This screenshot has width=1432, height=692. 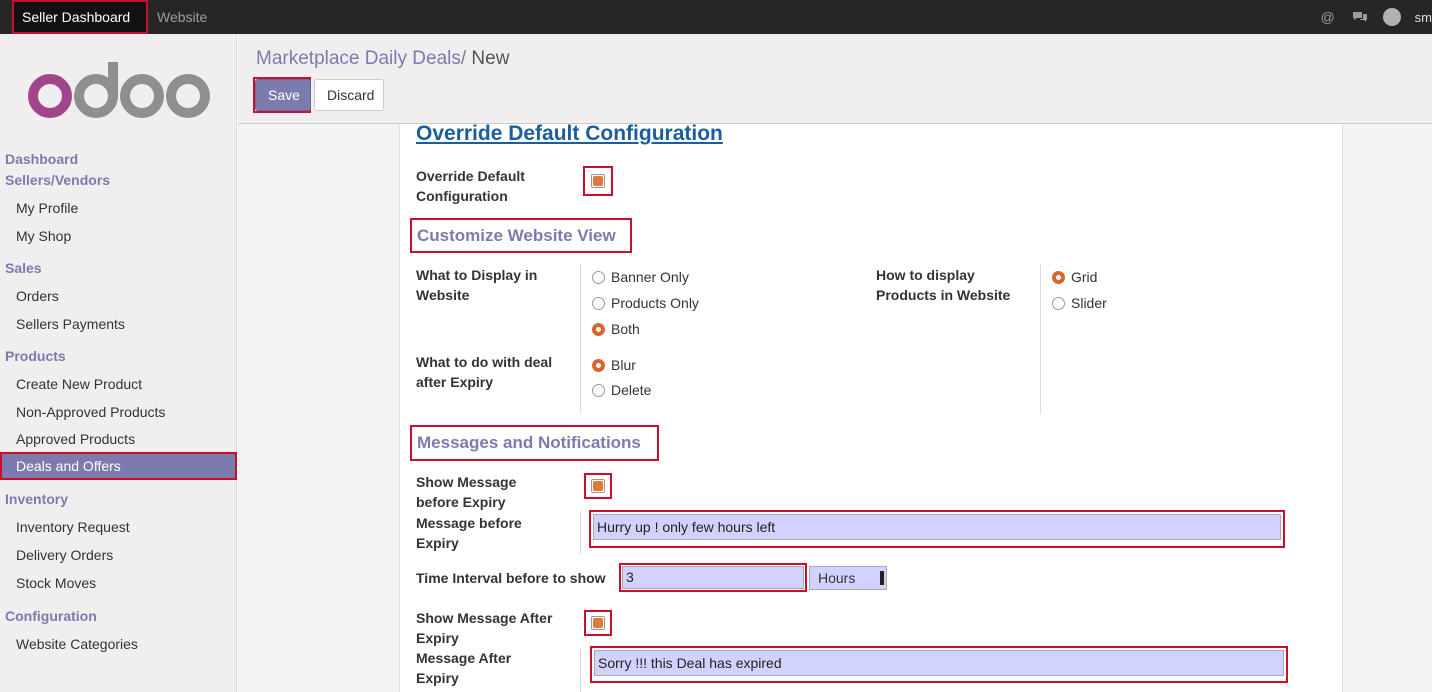 What do you see at coordinates (358, 58) in the screenshot?
I see `breadcrumb-parent: Marketplace Daily Deals` at bounding box center [358, 58].